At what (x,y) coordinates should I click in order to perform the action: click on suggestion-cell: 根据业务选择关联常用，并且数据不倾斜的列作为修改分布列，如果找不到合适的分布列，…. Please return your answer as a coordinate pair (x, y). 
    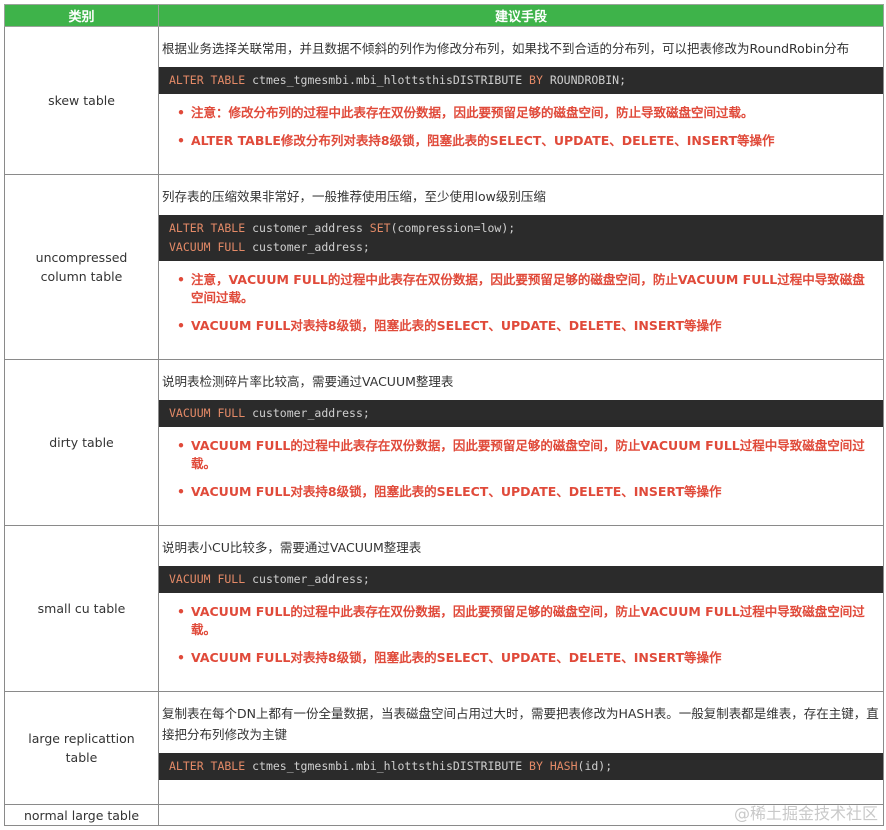
    Looking at the image, I should click on (521, 100).